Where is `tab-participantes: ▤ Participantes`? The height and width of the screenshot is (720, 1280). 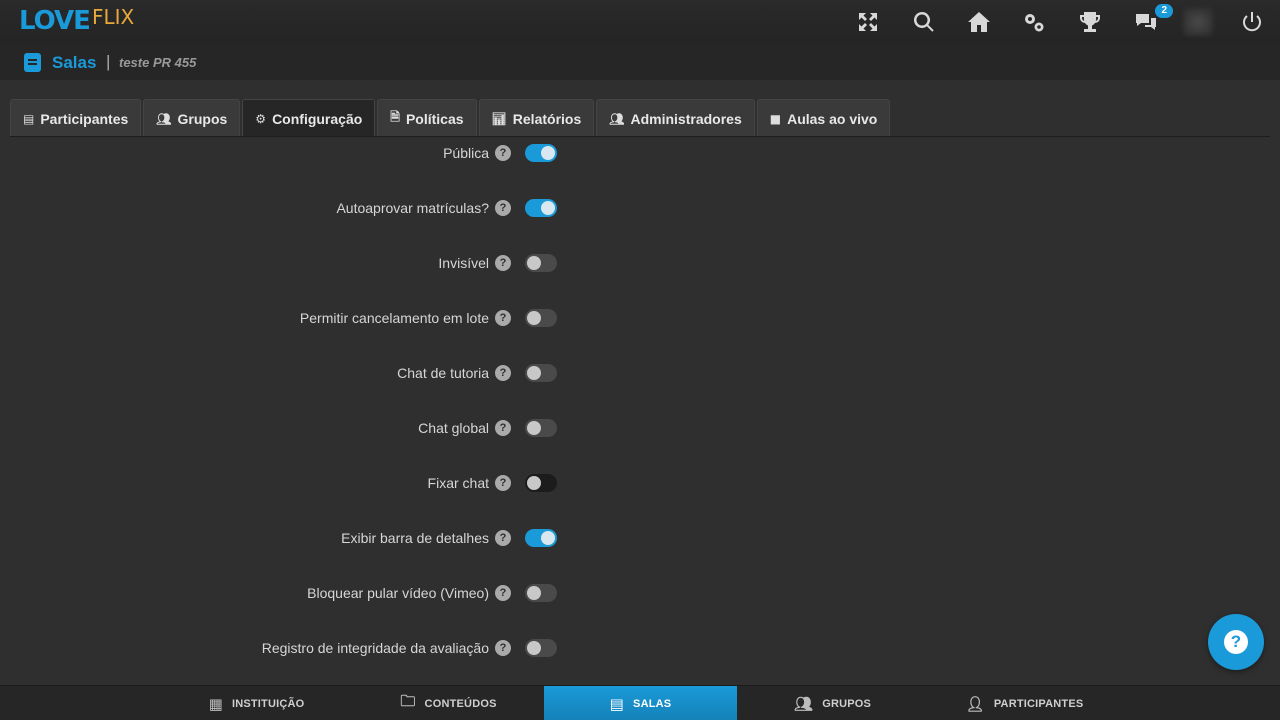
tab-participantes: ▤ Participantes is located at coordinates (76, 118).